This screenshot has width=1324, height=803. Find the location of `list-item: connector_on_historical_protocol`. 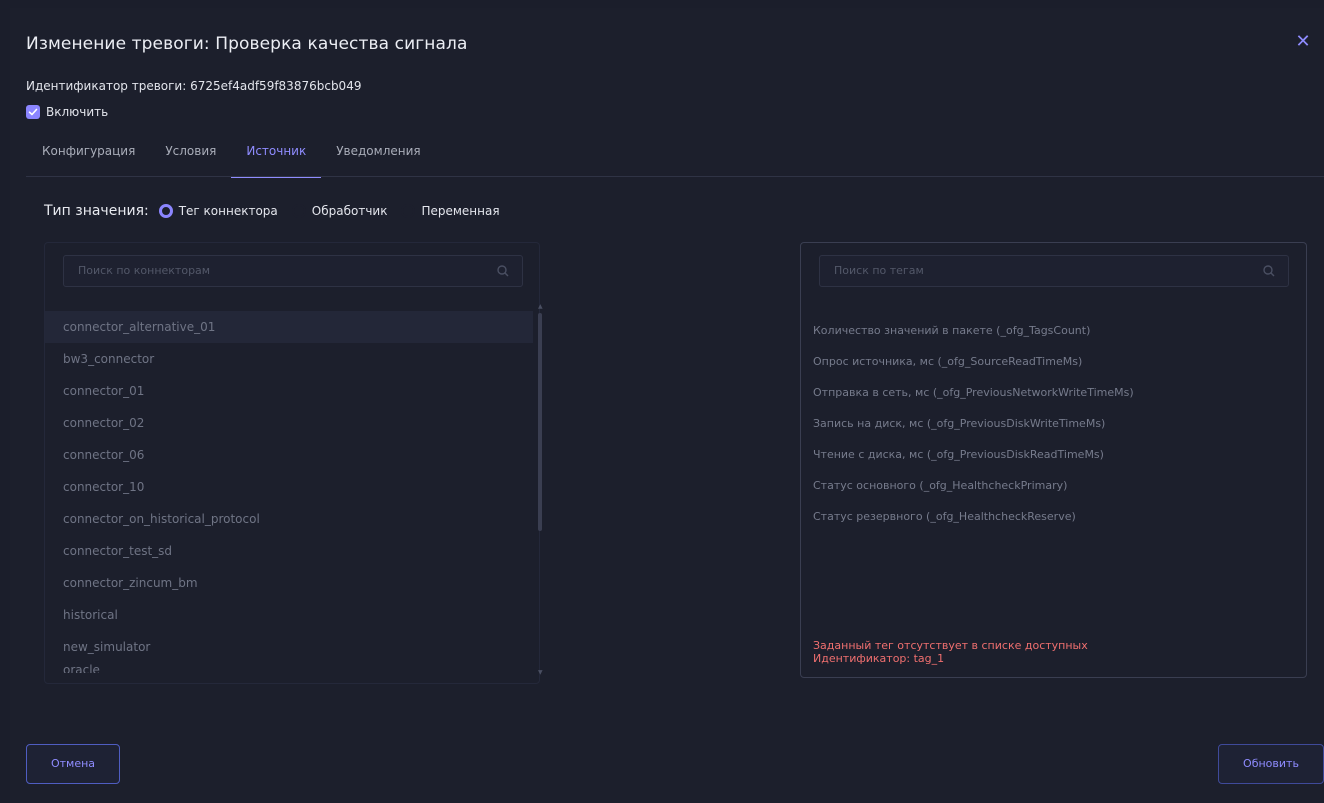

list-item: connector_on_historical_protocol is located at coordinates (289, 519).